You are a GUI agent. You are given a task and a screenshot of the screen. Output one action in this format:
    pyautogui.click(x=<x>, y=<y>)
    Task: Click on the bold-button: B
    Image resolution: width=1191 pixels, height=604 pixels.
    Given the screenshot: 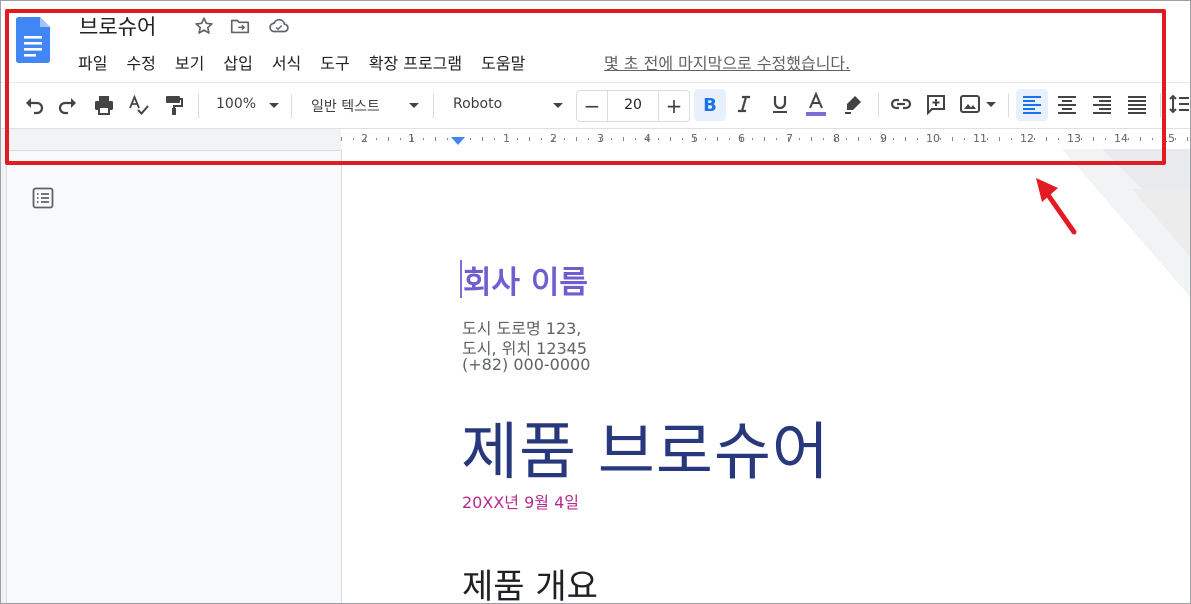 What is the action you would take?
    pyautogui.click(x=710, y=105)
    